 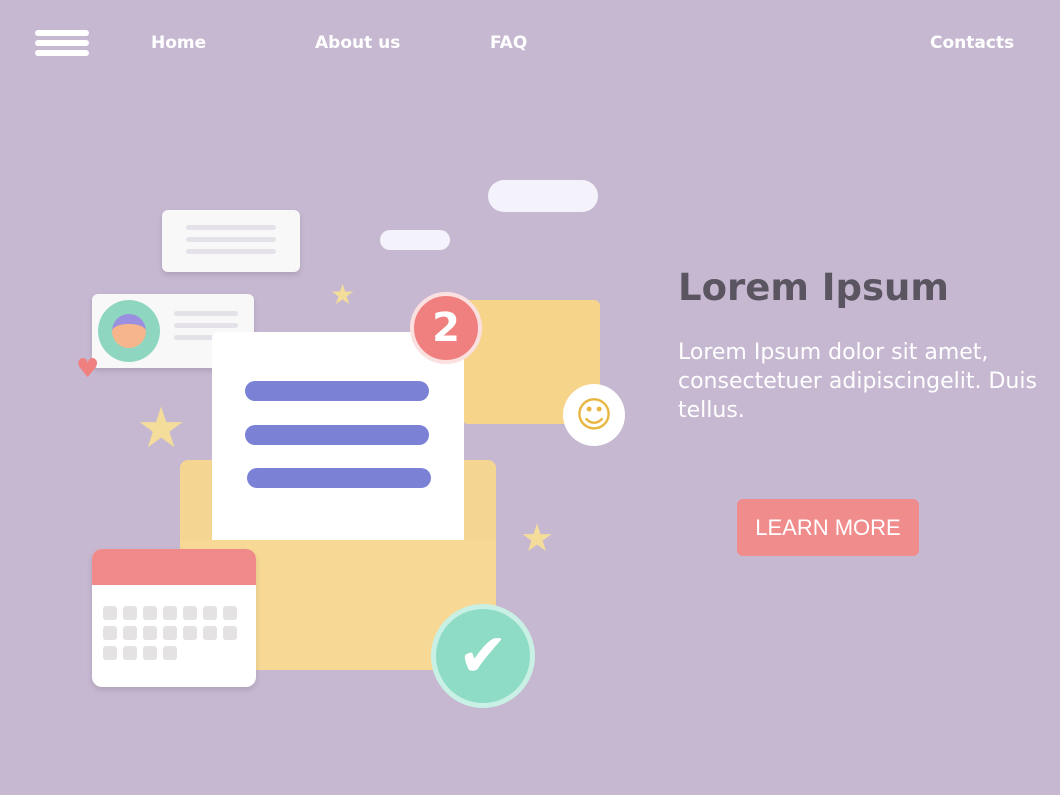 What do you see at coordinates (129, 331) in the screenshot?
I see `avatar` at bounding box center [129, 331].